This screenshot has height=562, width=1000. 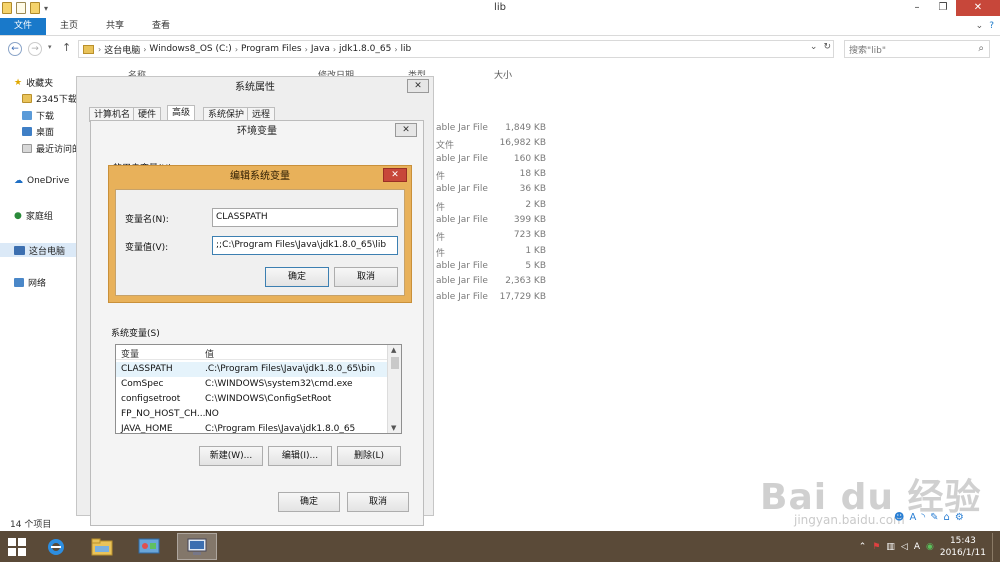 What do you see at coordinates (943, 8) in the screenshot?
I see `maximize-button: ❐` at bounding box center [943, 8].